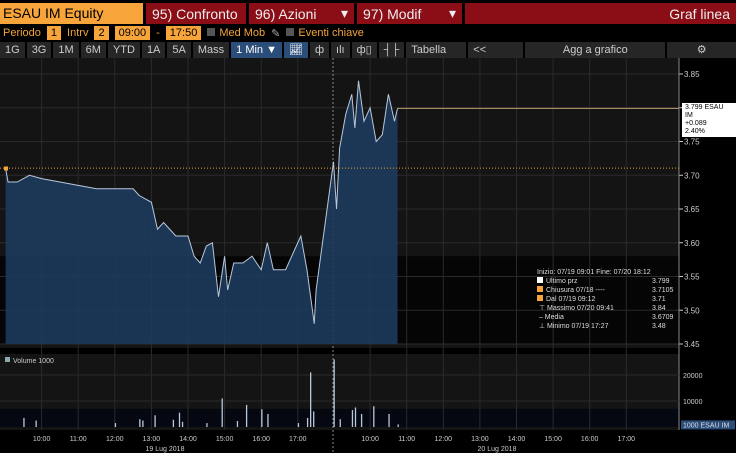 This screenshot has height=453, width=736. I want to click on price-tick-label: 3.65, so click(692, 209).